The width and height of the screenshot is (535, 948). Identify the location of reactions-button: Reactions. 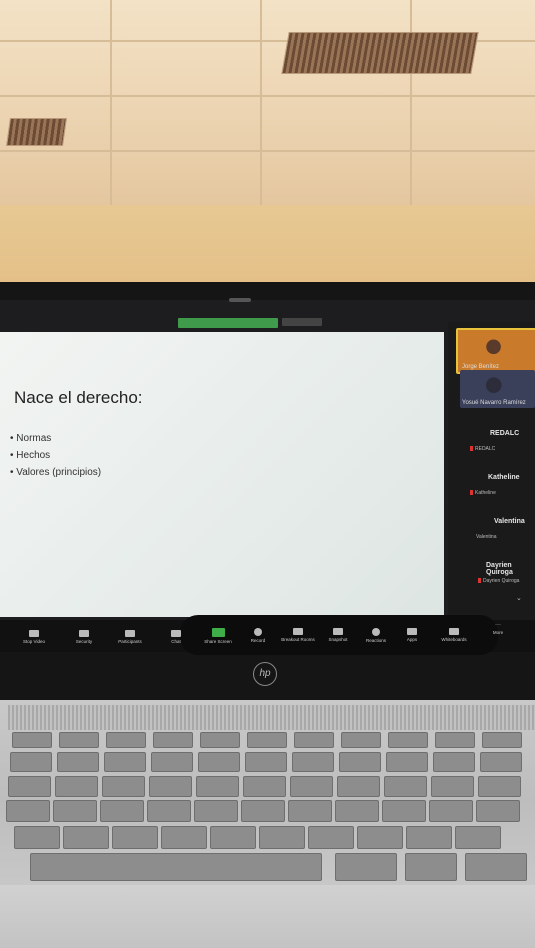
(376, 635).